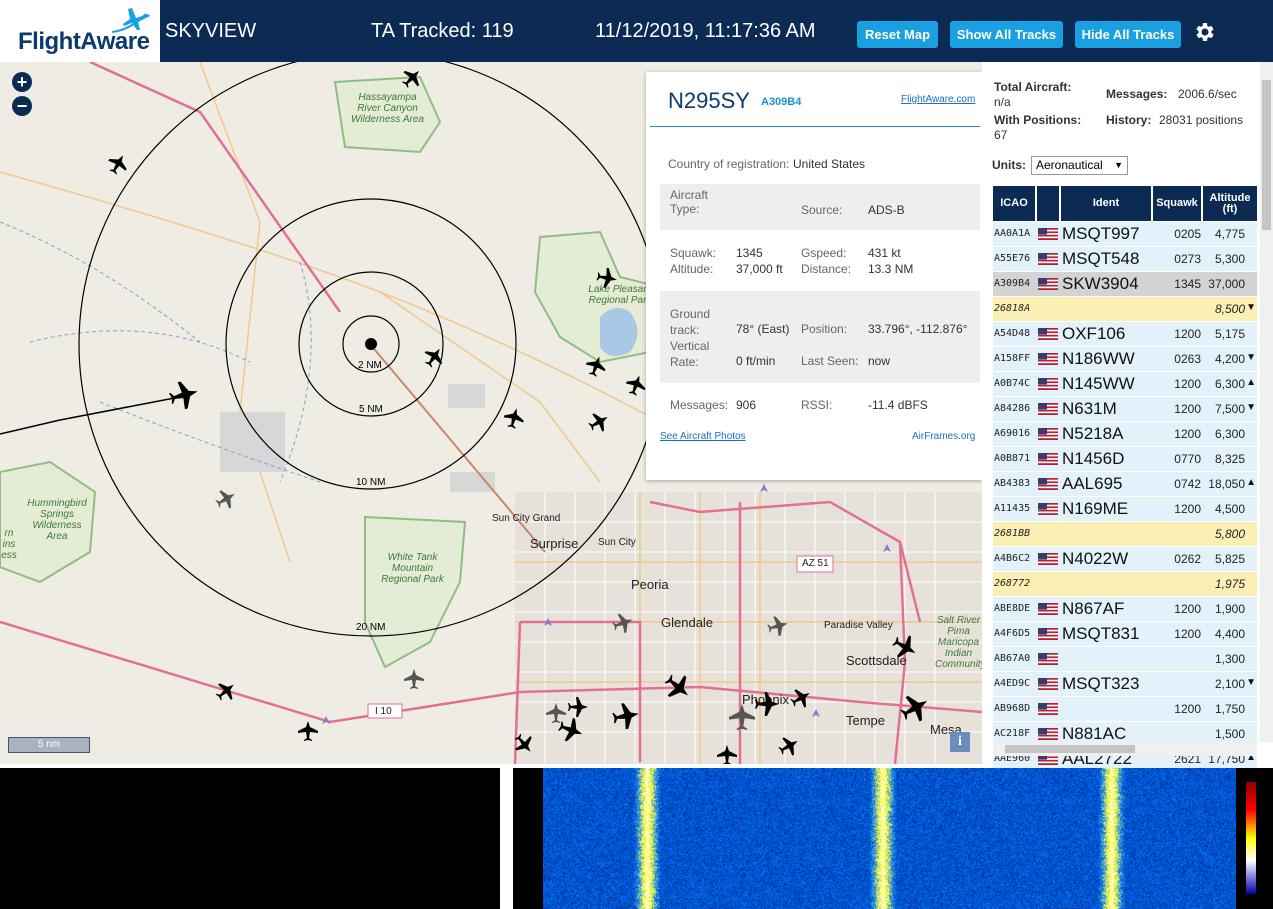  What do you see at coordinates (1106, 203) in the screenshot?
I see `col-ident: Ident` at bounding box center [1106, 203].